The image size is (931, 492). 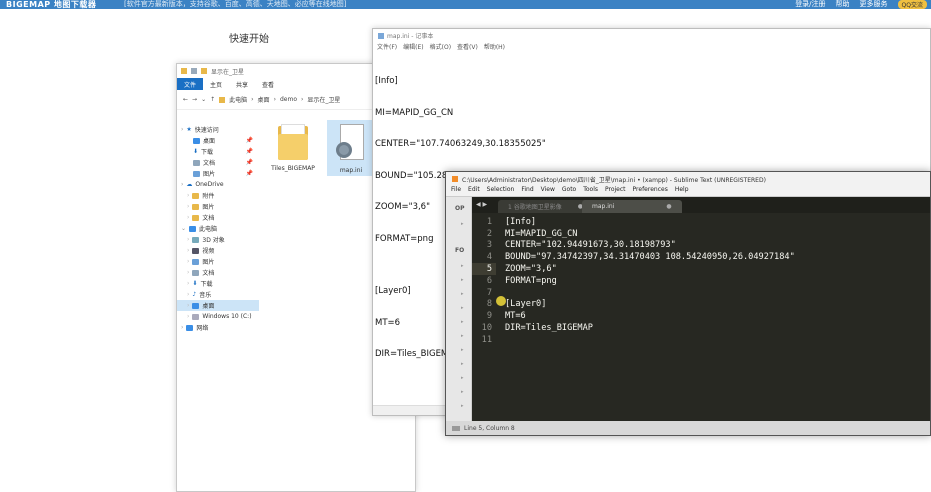 I want to click on document-icon, so click(x=196, y=162).